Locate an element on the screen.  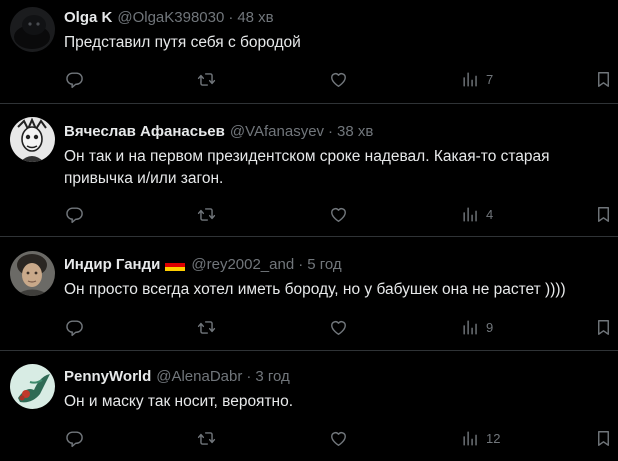
tweet-header: Olga K @OlgaK398030 · 48 хв is located at coordinates (335, 18).